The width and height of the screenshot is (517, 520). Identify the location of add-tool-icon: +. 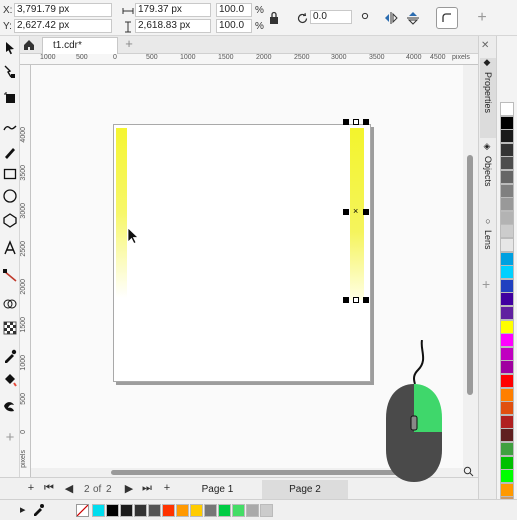
(10, 438).